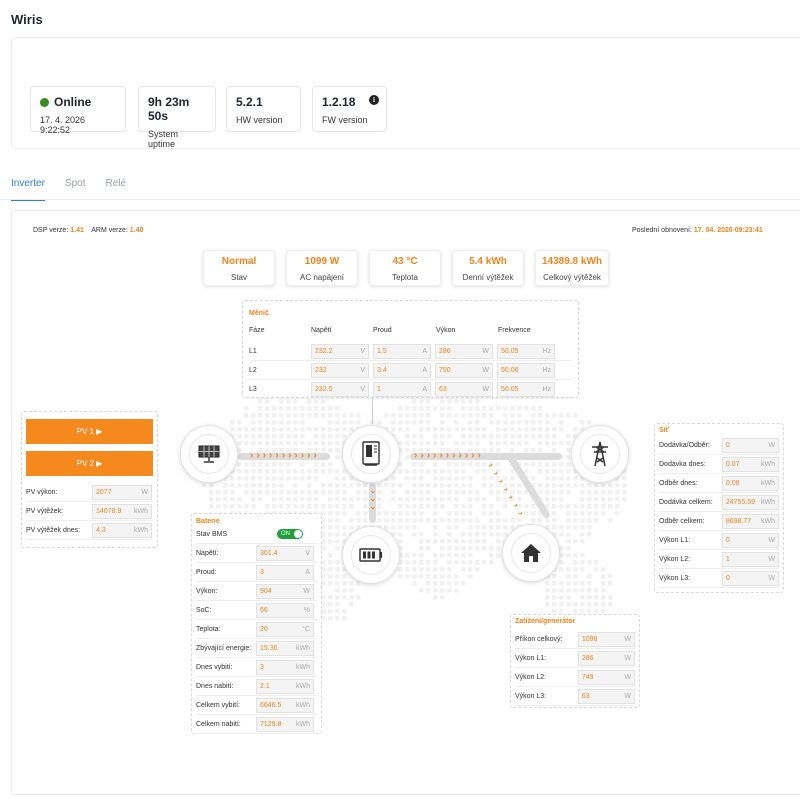 The width and height of the screenshot is (800, 799). I want to click on battery-node, so click(371, 555).